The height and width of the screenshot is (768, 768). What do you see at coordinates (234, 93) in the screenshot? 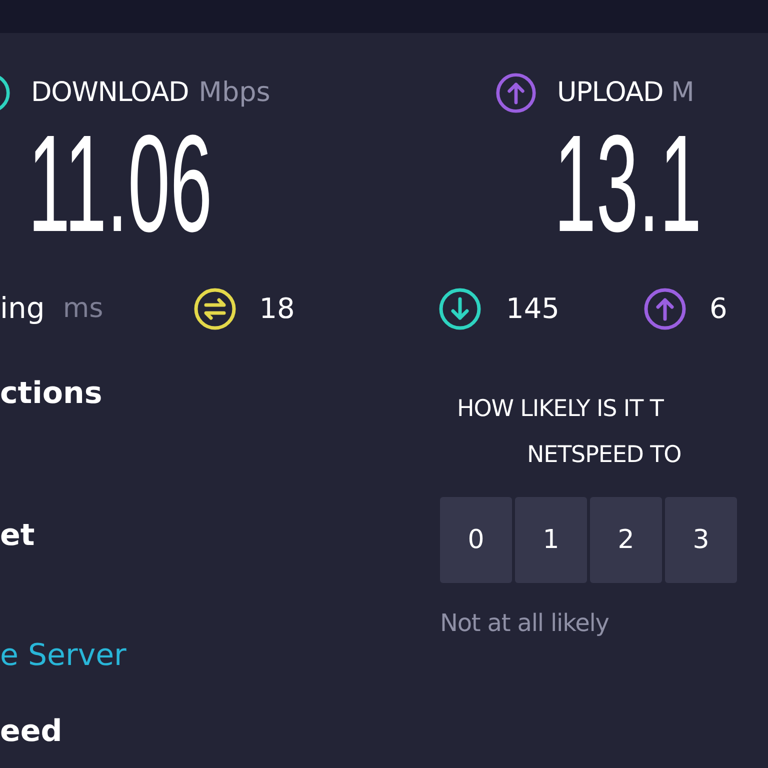
I see `download-unit: Mbps` at bounding box center [234, 93].